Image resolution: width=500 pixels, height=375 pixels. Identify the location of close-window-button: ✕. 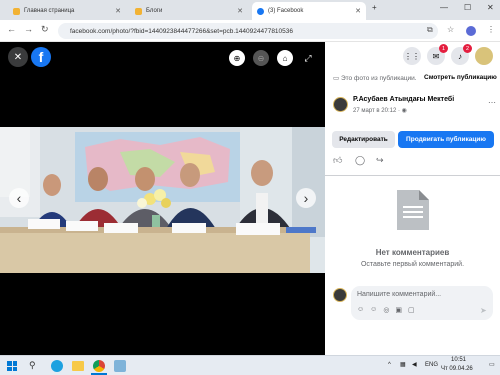
(490, 7).